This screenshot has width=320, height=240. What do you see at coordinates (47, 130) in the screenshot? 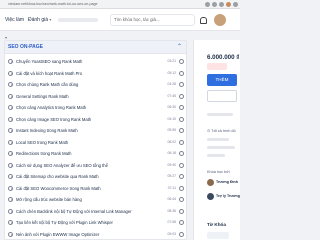
I see `lesson-title: Instant Indexing trong Rank Math` at bounding box center [47, 130].